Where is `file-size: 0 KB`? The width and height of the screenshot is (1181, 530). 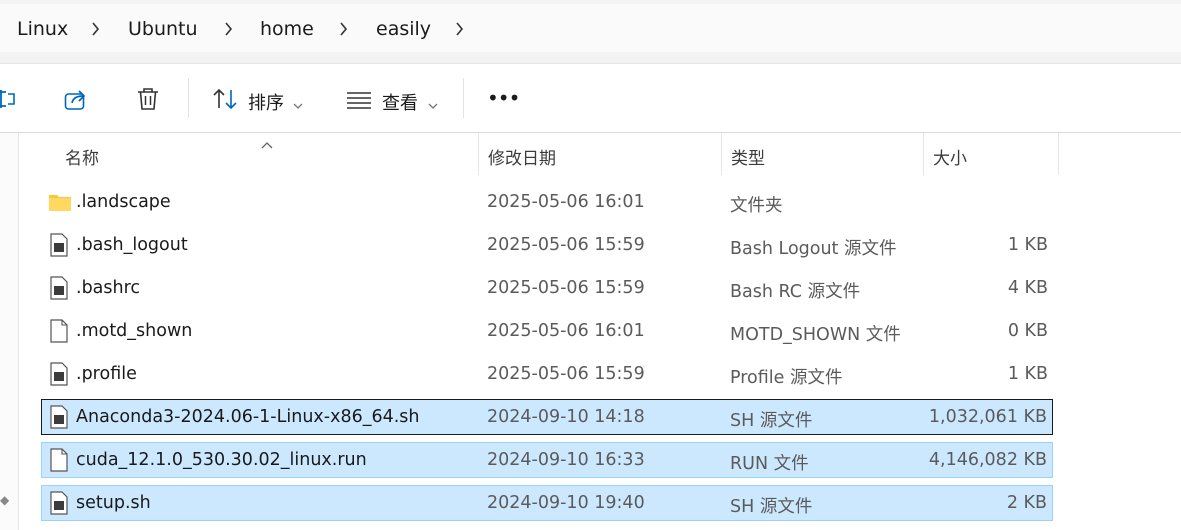 file-size: 0 KB is located at coordinates (1027, 331).